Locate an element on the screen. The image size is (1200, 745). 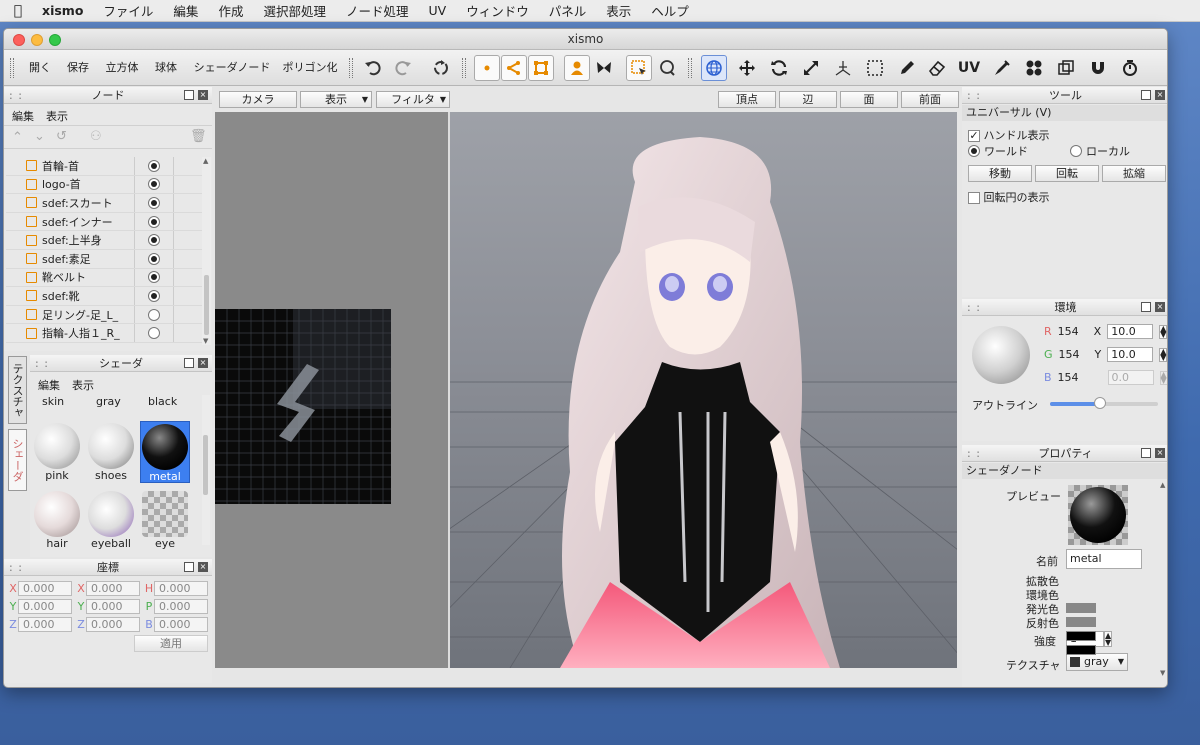
view-dropdown: 表示 ▼ is located at coordinates (336, 99).